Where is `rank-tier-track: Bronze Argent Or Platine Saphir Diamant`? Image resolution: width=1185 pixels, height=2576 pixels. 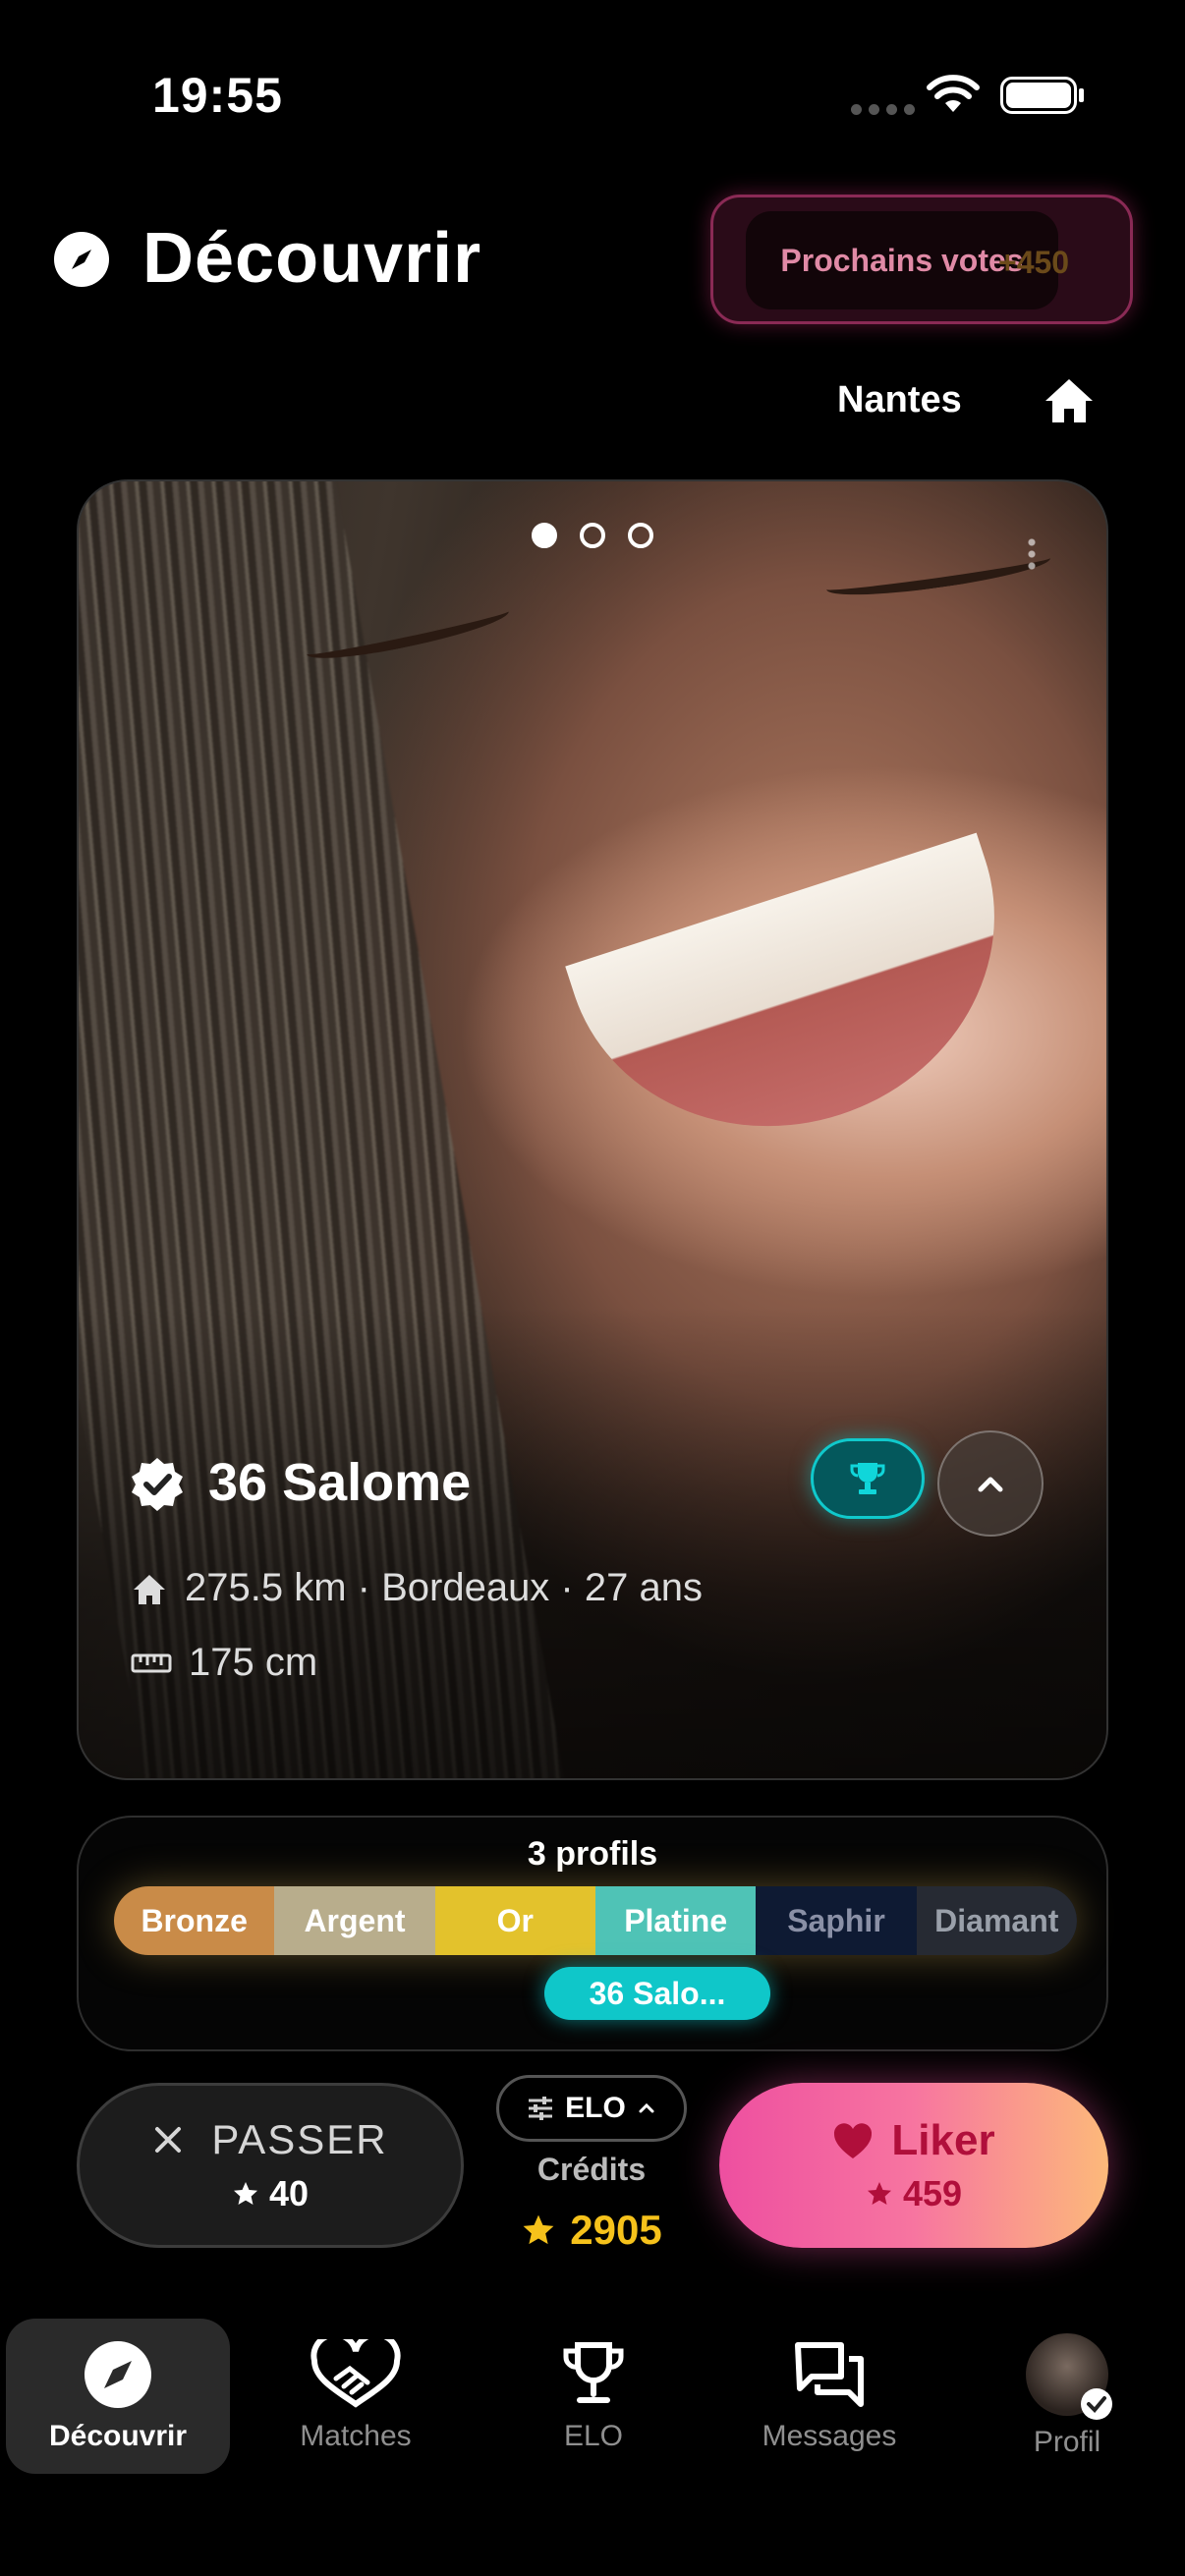 rank-tier-track: Bronze Argent Or Platine Saphir Diamant is located at coordinates (596, 1920).